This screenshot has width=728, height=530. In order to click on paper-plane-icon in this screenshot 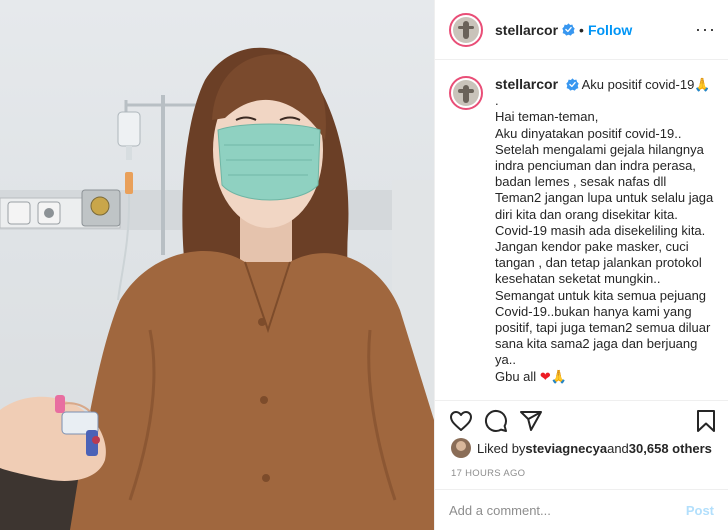, I will do `click(531, 421)`.